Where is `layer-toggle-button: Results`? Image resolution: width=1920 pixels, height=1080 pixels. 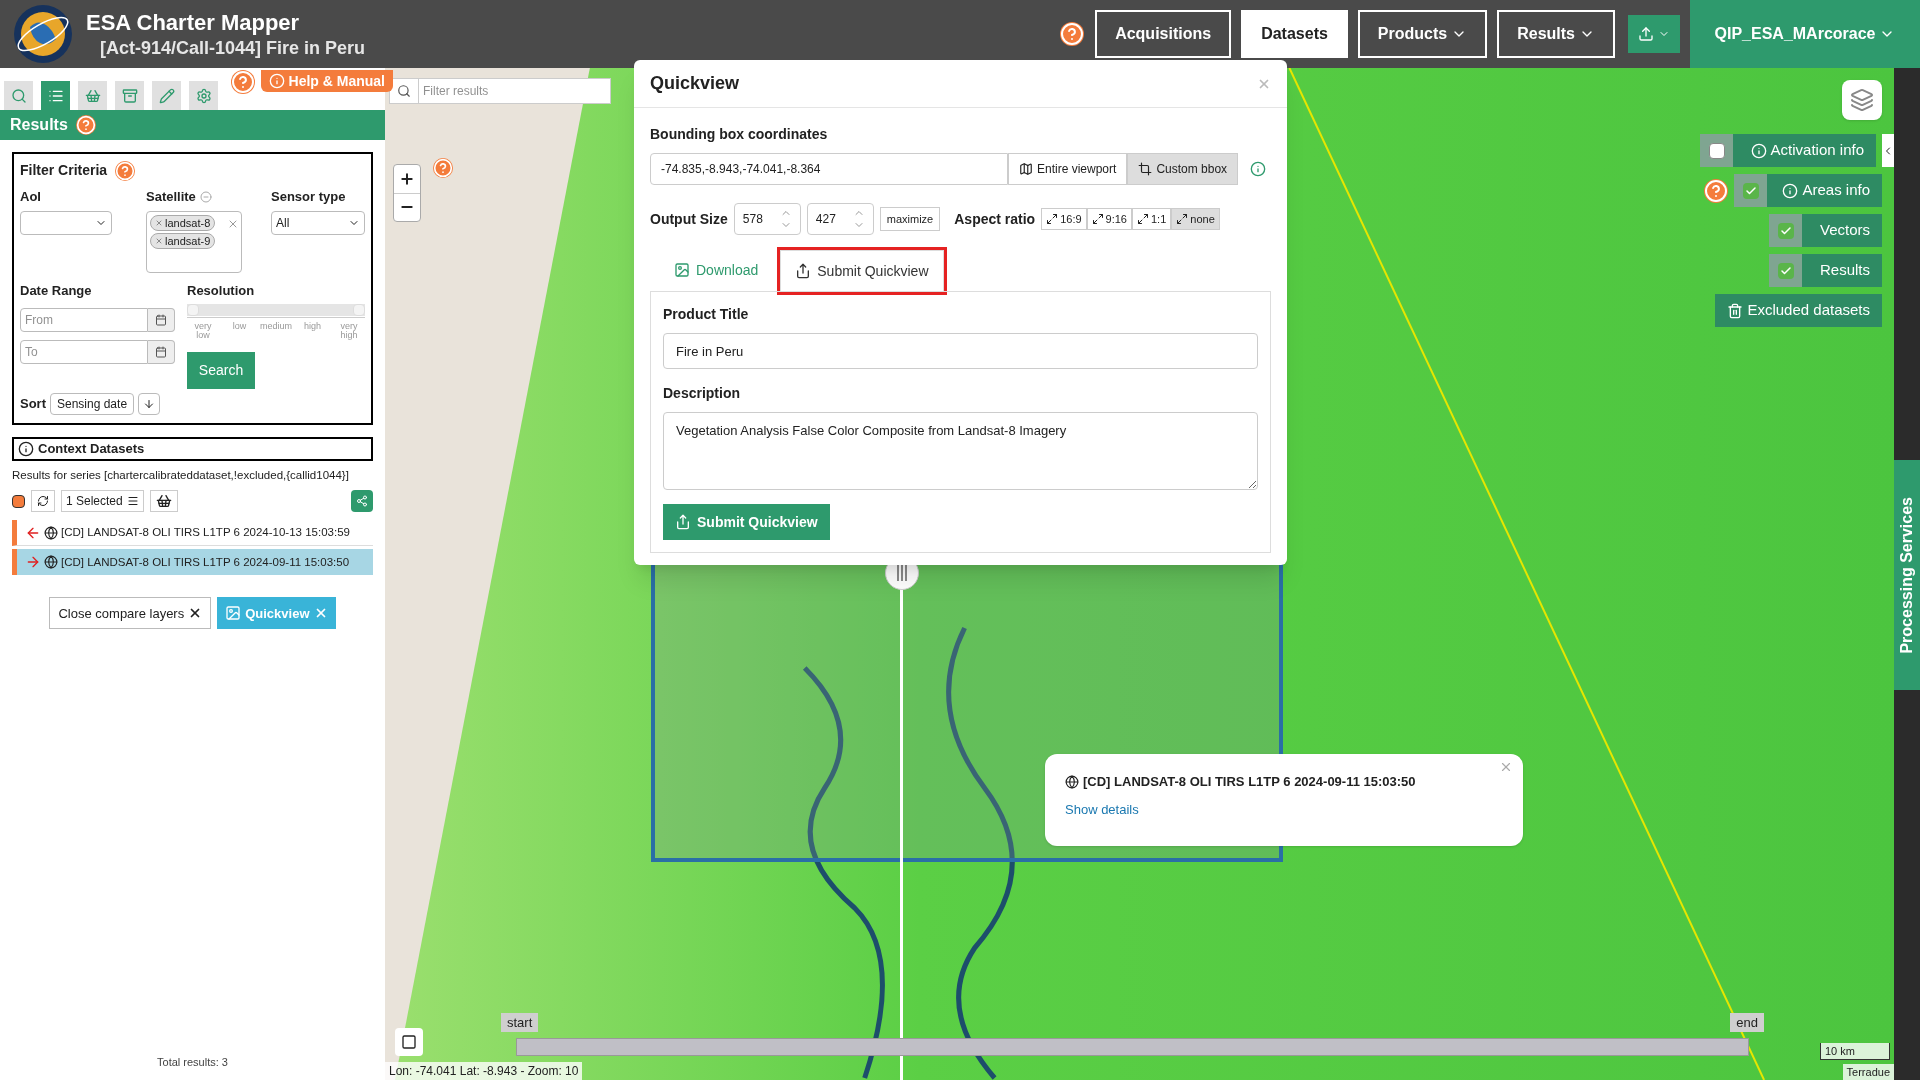 layer-toggle-button: Results is located at coordinates (1842, 270).